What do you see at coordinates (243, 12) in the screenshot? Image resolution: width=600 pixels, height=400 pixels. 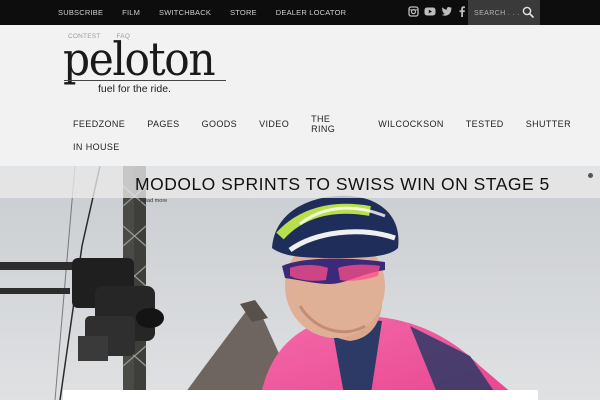 I see `top-nav-store: STORE` at bounding box center [243, 12].